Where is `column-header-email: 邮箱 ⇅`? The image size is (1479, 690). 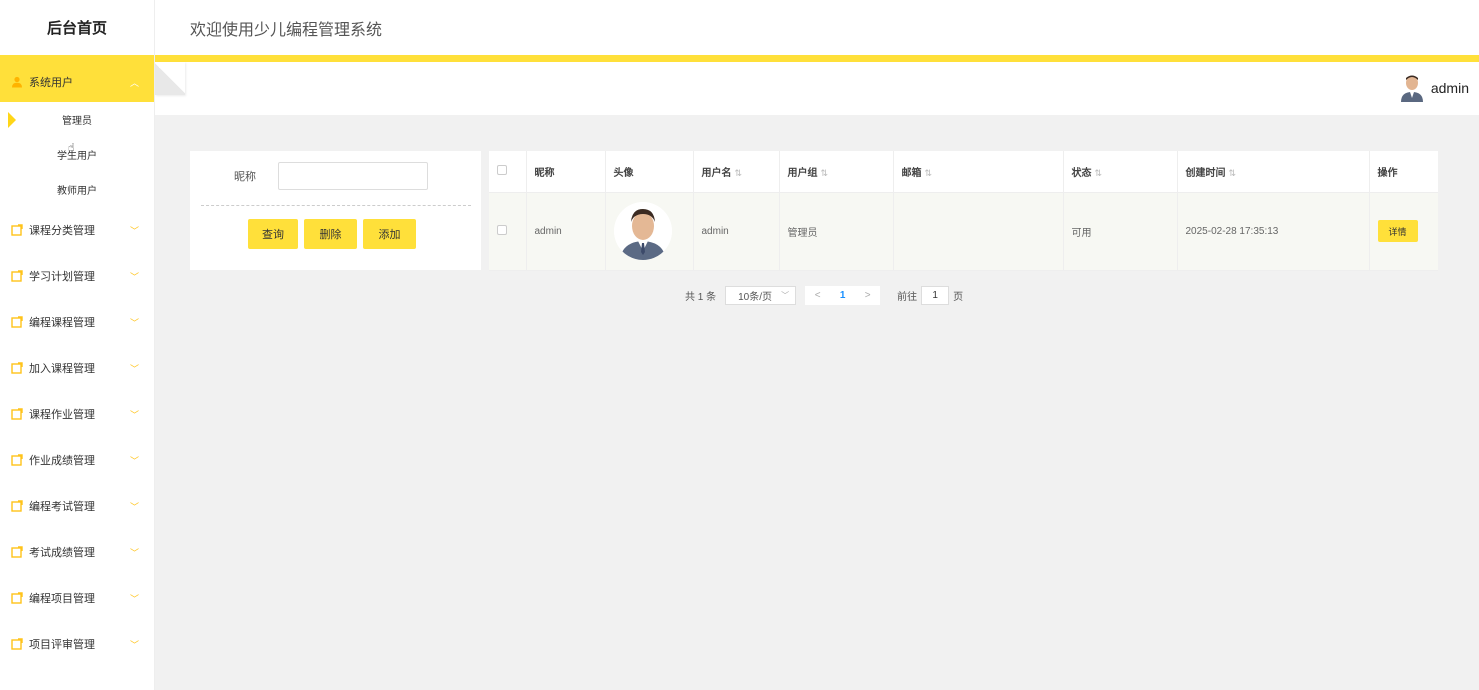
column-header-email: 邮箱 ⇅ is located at coordinates (978, 172).